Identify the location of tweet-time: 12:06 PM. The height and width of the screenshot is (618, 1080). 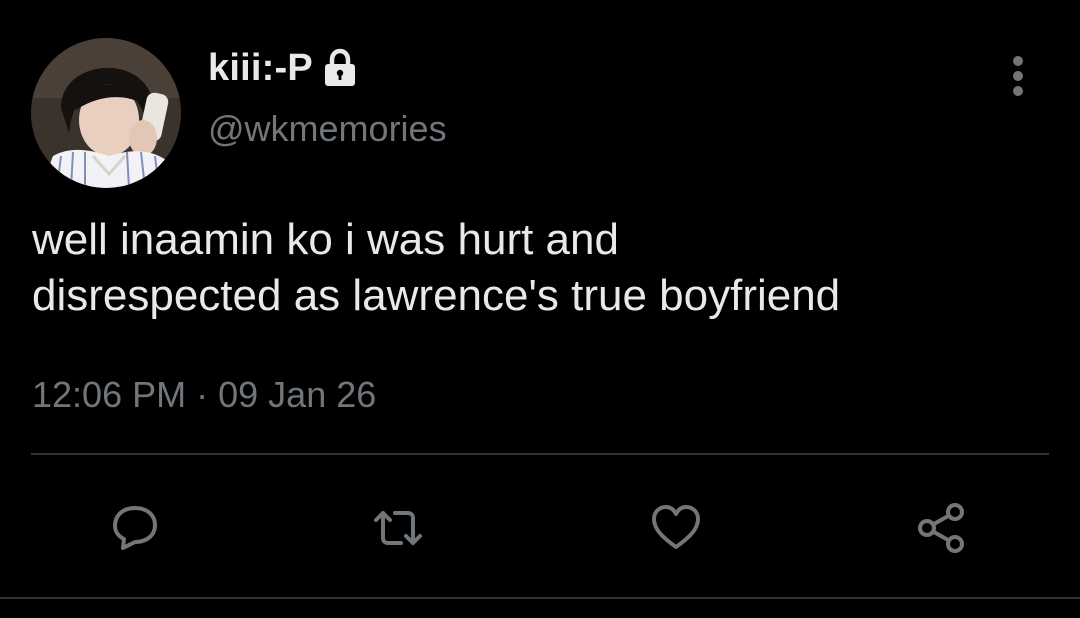
(109, 394).